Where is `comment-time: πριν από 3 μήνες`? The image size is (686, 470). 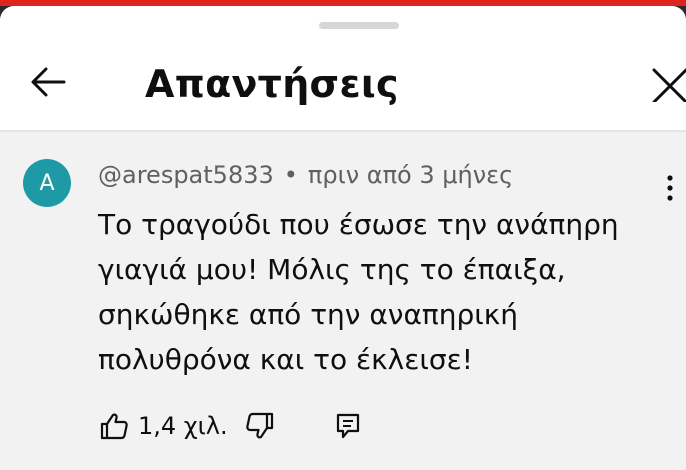
comment-time: πριν από 3 μήνες is located at coordinates (410, 175).